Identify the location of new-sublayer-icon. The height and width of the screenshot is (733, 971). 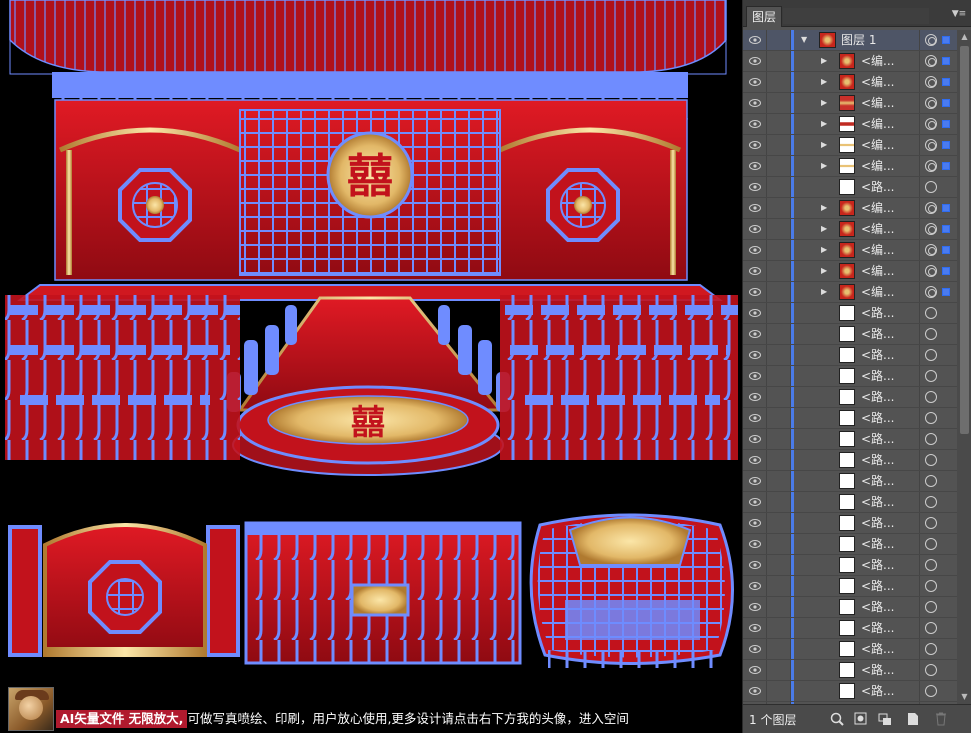
(885, 719).